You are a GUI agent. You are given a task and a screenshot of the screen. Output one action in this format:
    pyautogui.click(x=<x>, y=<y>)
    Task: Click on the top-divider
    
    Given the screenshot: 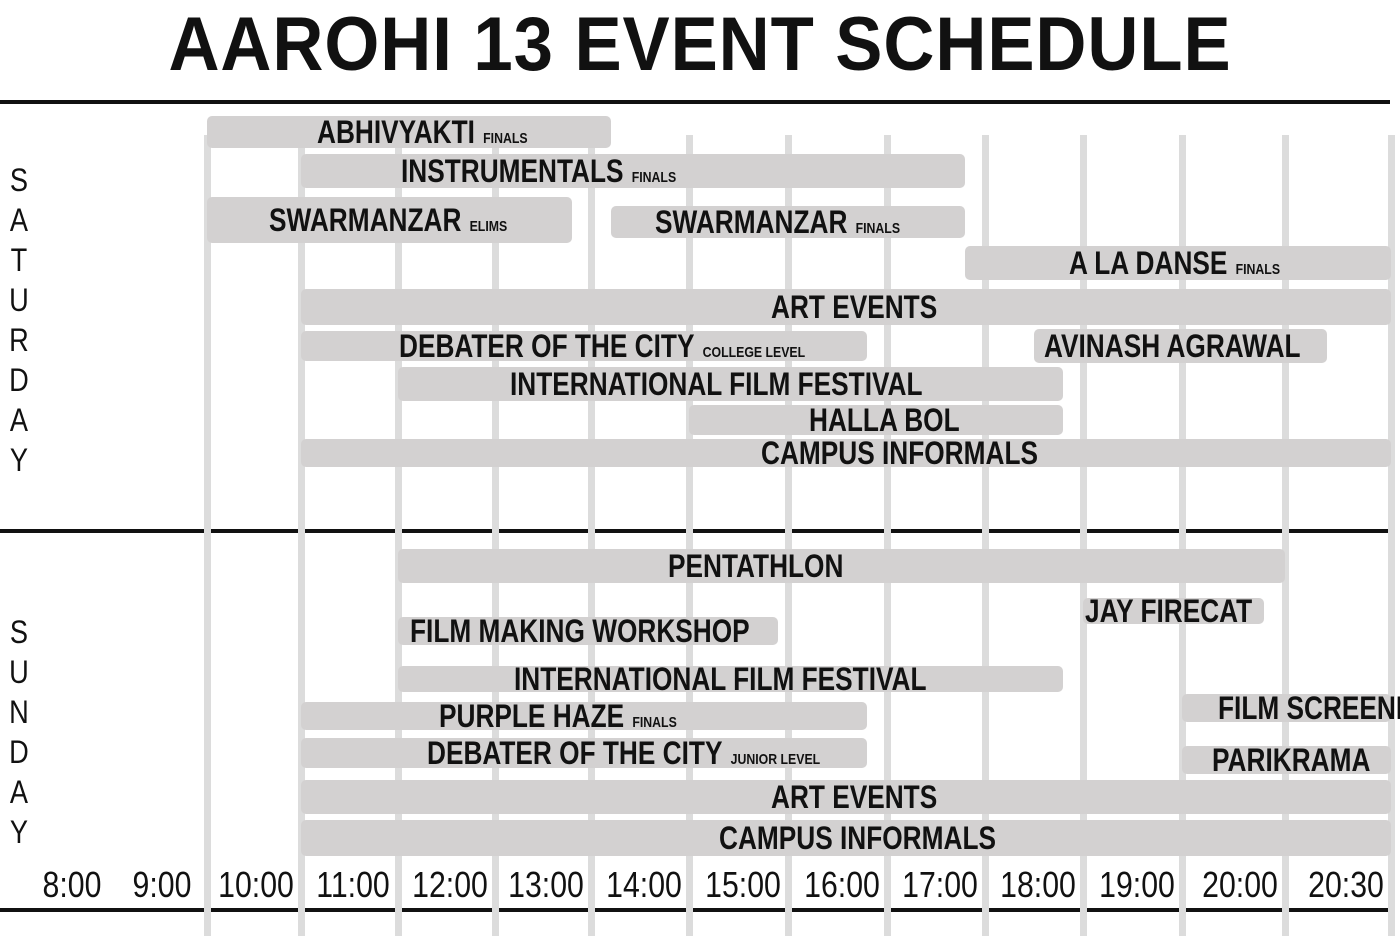 What is the action you would take?
    pyautogui.click(x=695, y=102)
    